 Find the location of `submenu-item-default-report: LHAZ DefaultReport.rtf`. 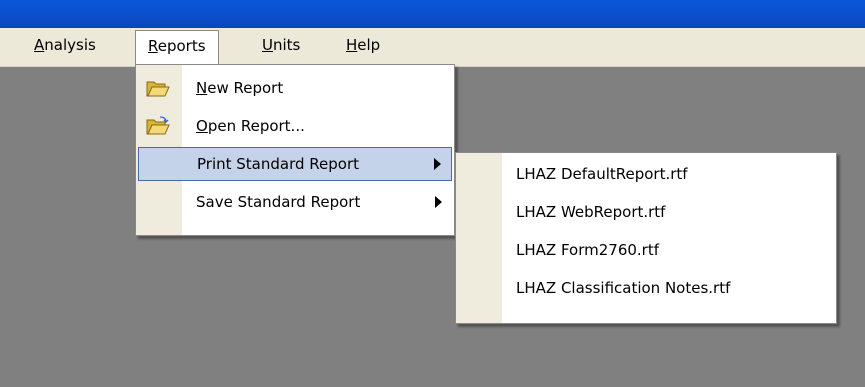

submenu-item-default-report: LHAZ DefaultReport.rtf is located at coordinates (646, 174).